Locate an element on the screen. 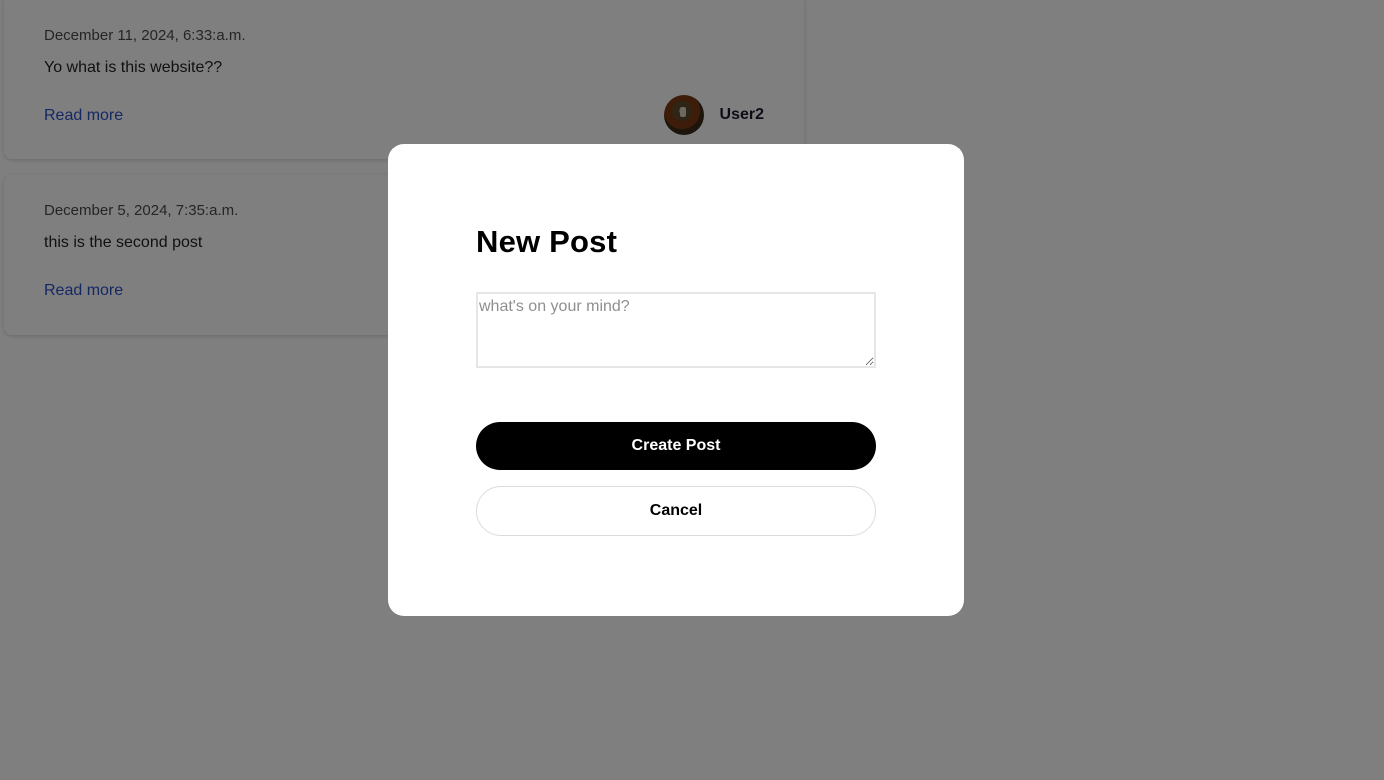 Image resolution: width=1384 pixels, height=780 pixels. modal-title: New Post is located at coordinates (547, 241).